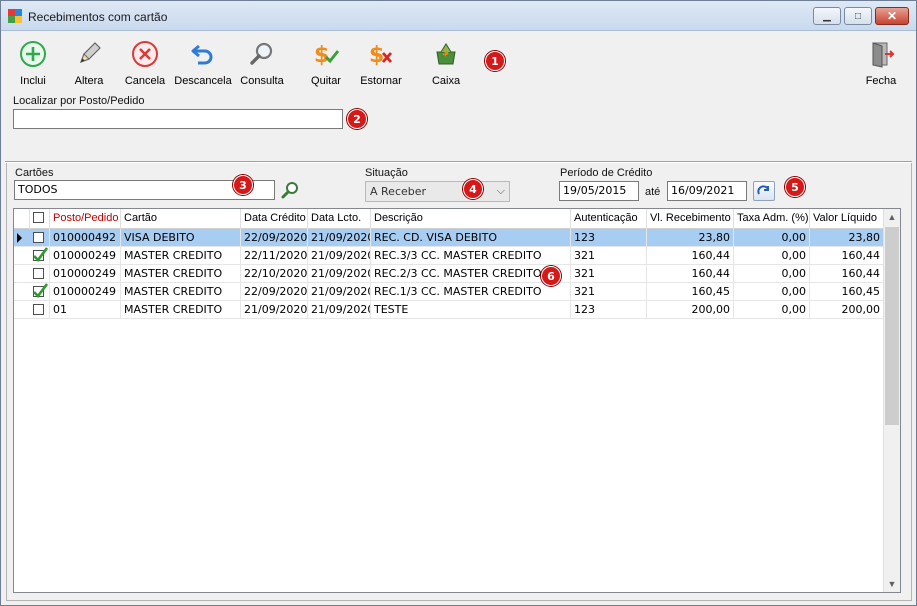 This screenshot has width=917, height=606. I want to click on callout-badge-6: 6, so click(551, 276).